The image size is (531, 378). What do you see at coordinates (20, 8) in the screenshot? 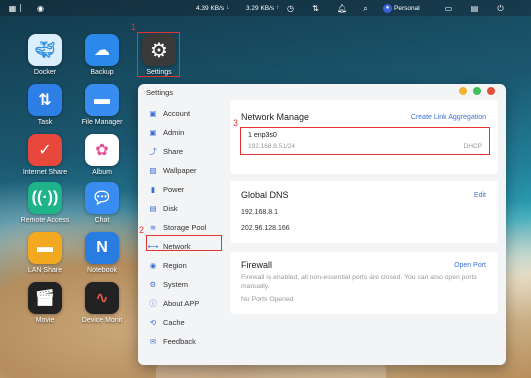
I see `divider` at bounding box center [20, 8].